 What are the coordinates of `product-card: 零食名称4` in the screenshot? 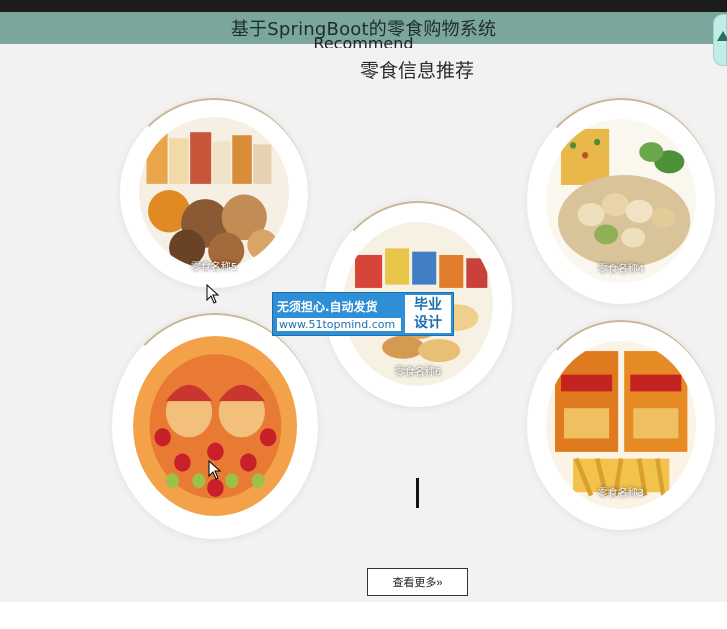 It's located at (621, 201).